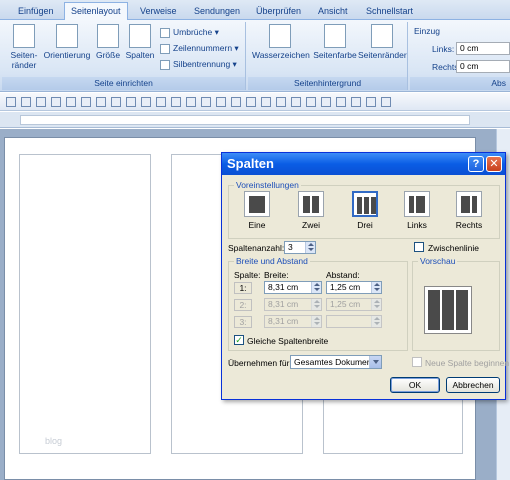 This screenshot has height=480, width=510. Describe the element at coordinates (345, 304) in the screenshot. I see `col2-spacing-value: 1,25 cm` at that location.